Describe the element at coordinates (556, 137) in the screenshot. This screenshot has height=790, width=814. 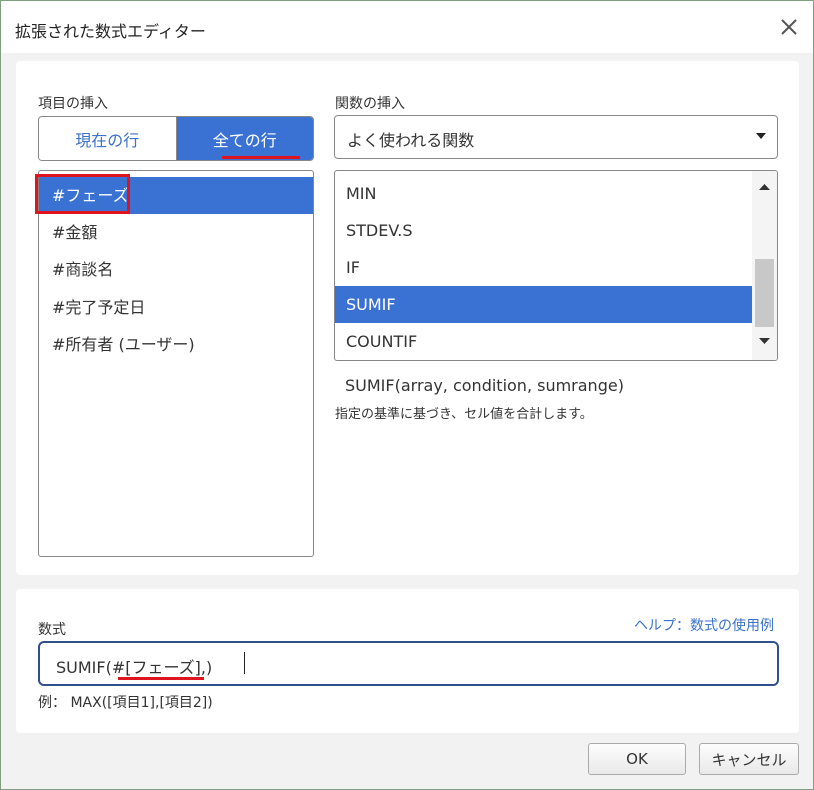
I see `function-category-select: よく使われる関数` at that location.